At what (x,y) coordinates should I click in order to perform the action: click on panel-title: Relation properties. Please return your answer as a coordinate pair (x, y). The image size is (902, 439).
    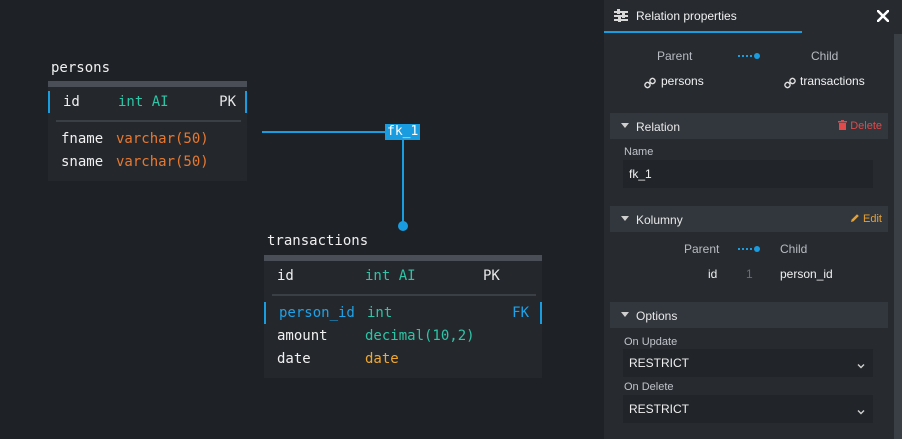
    Looking at the image, I should click on (686, 16).